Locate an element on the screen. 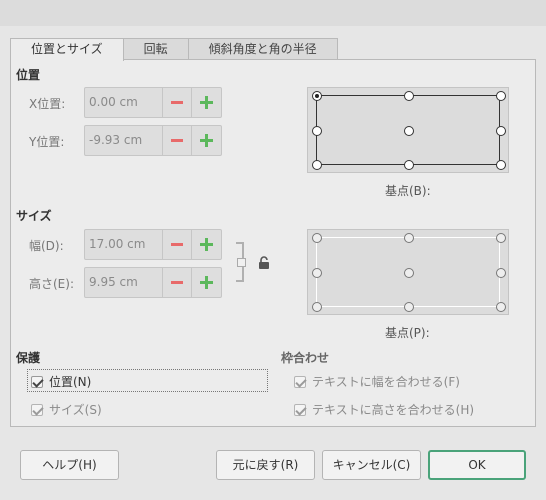 This screenshot has width=546, height=500. width-increment-button is located at coordinates (206, 244).